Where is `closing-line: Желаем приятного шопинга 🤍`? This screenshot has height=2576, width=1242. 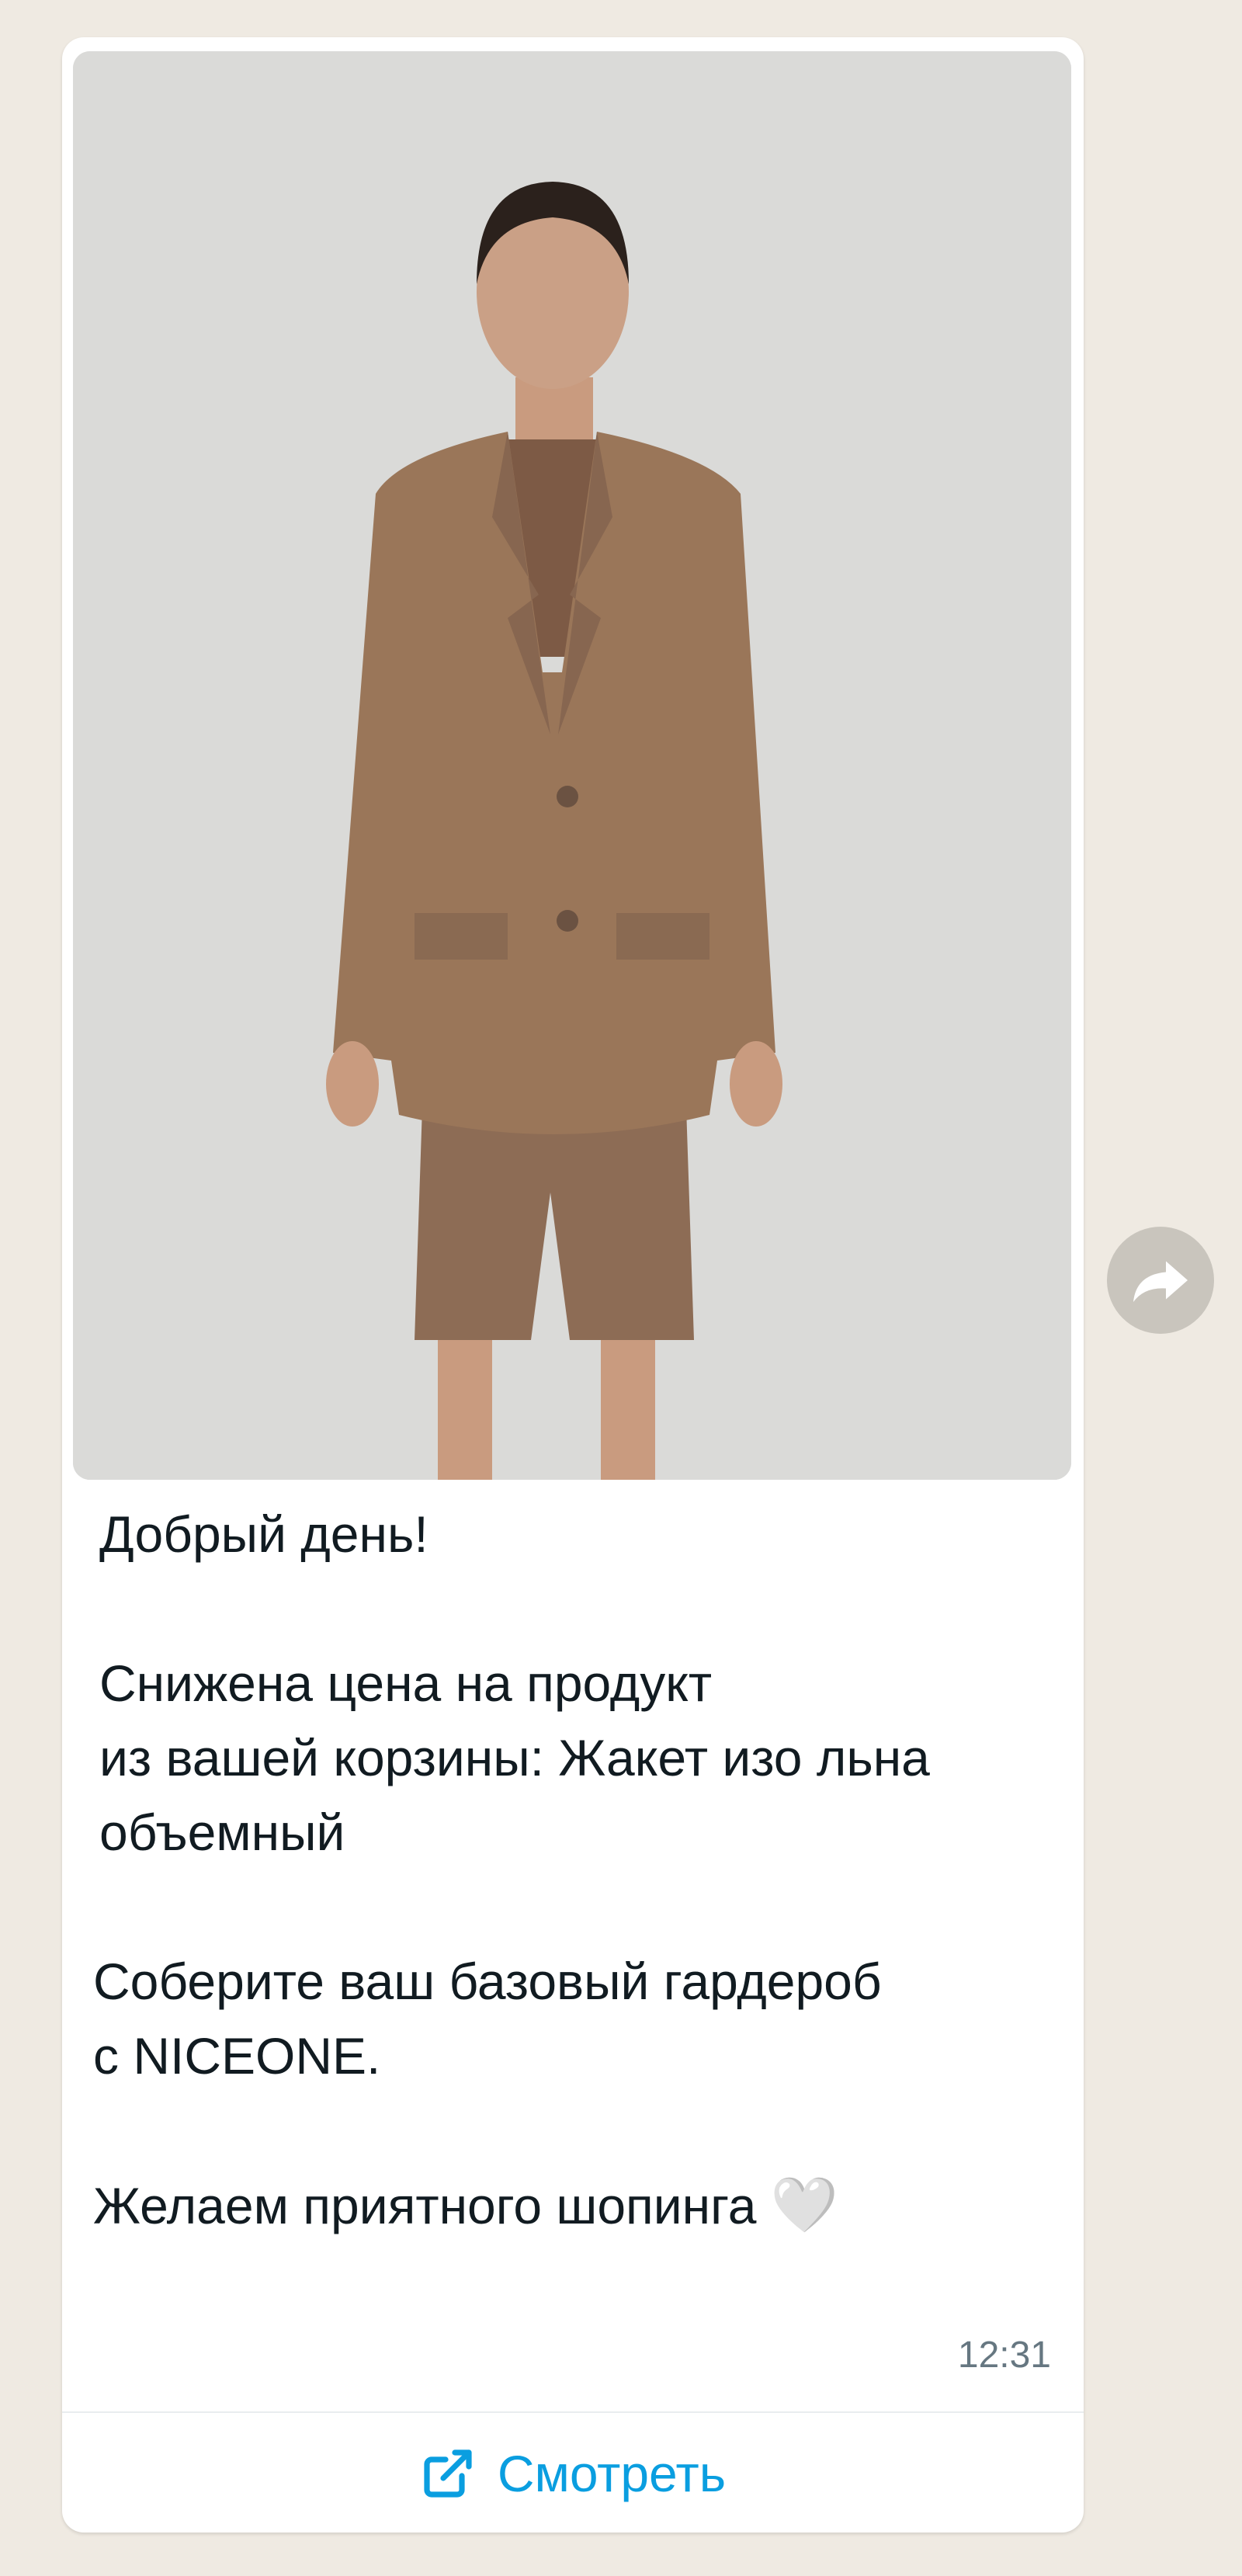
closing-line: Желаем приятного шопинга 🤍 is located at coordinates (569, 2205).